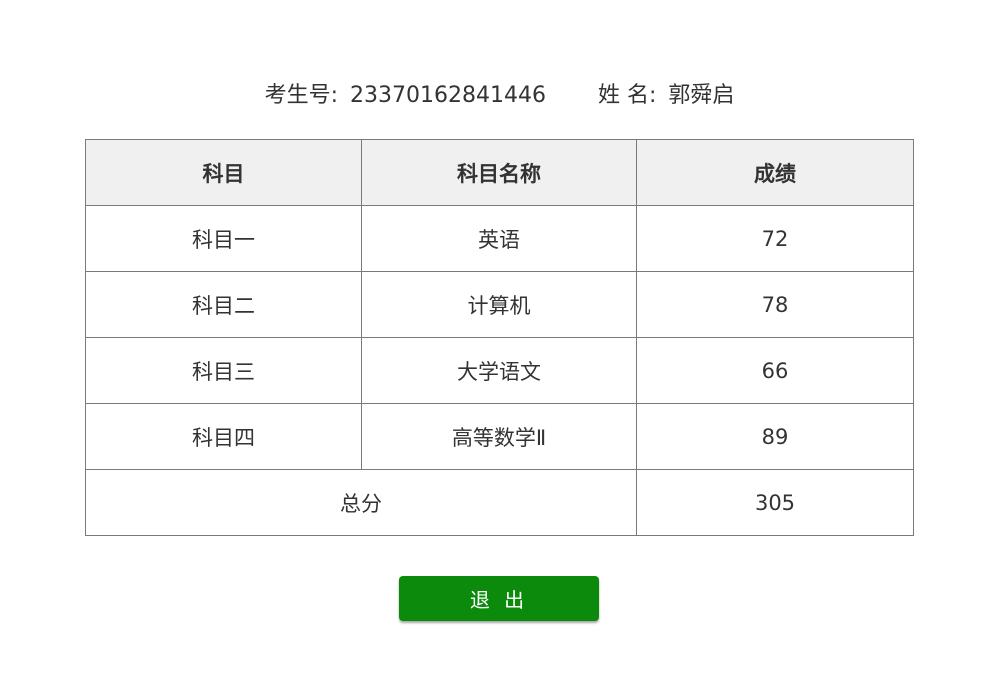 This screenshot has width=999, height=690. Describe the element at coordinates (775, 304) in the screenshot. I see `score-cell: 78` at that location.